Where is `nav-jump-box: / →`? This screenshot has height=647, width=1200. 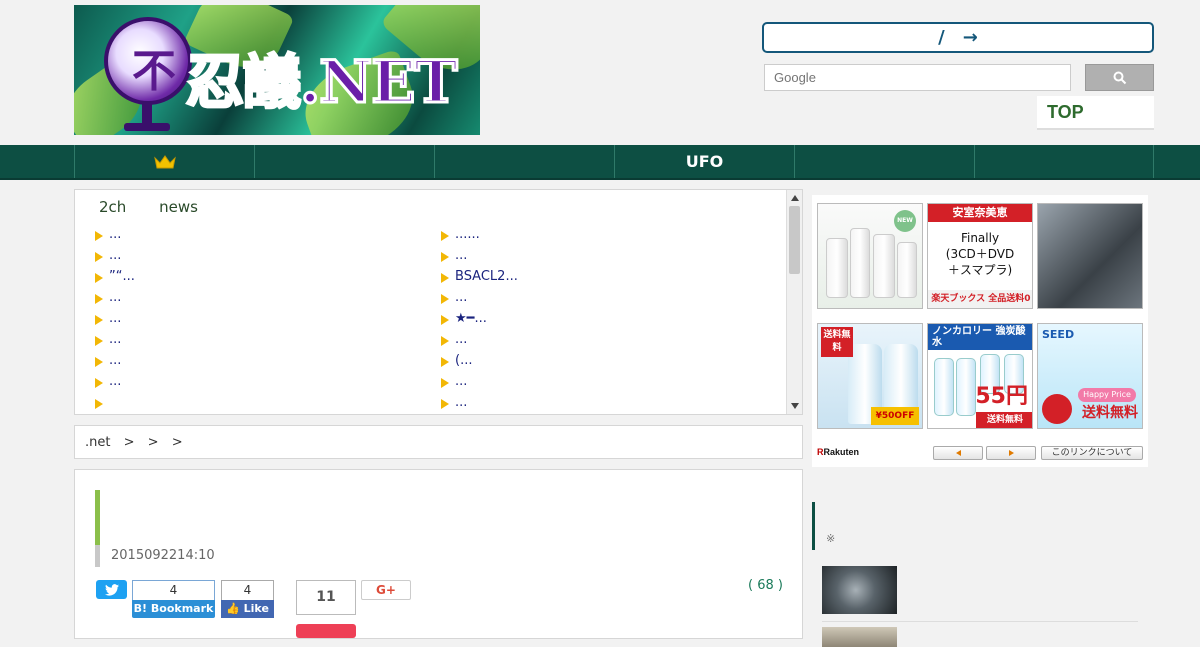 nav-jump-box: / → is located at coordinates (958, 37).